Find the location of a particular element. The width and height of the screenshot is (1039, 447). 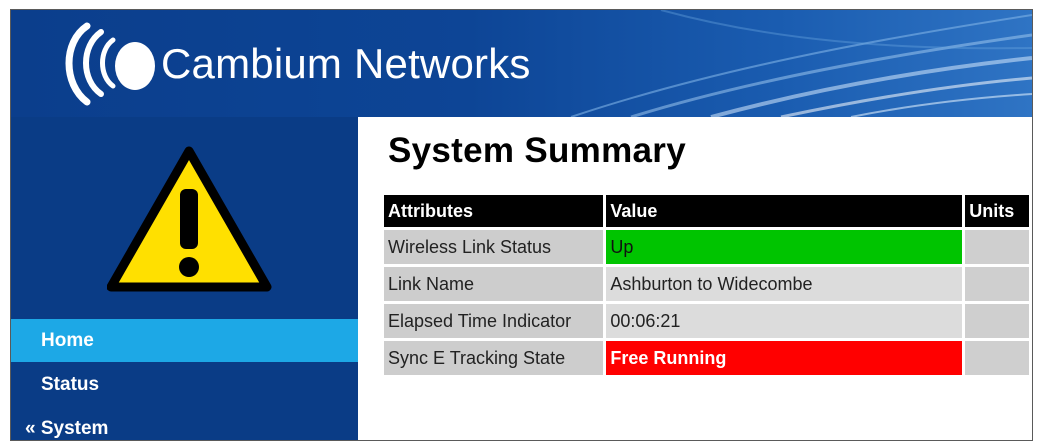

nav-item-home: Home is located at coordinates (184, 340).